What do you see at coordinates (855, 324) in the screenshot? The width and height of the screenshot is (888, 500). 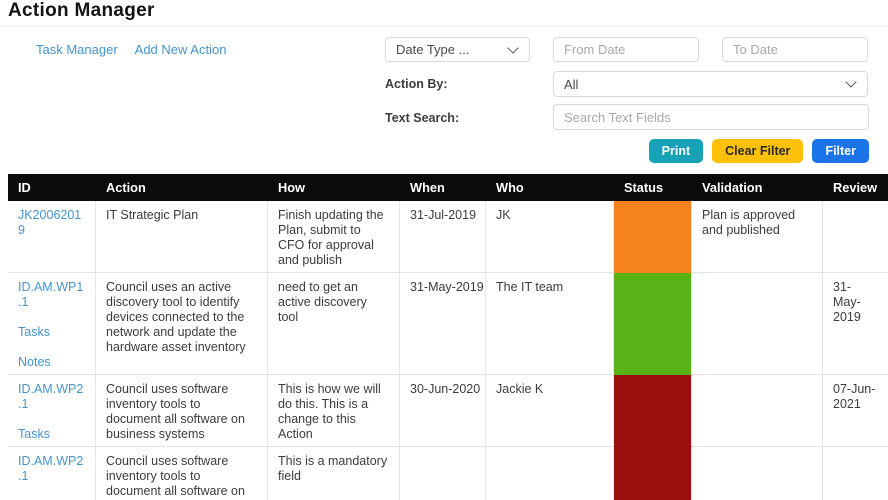 I see `review-cell: 31-May-2019` at bounding box center [855, 324].